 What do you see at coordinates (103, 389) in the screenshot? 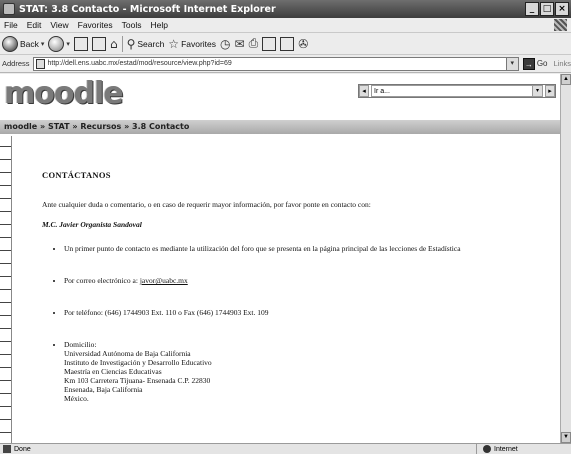
I see `address-line: Ensenada, Baja California` at bounding box center [103, 389].